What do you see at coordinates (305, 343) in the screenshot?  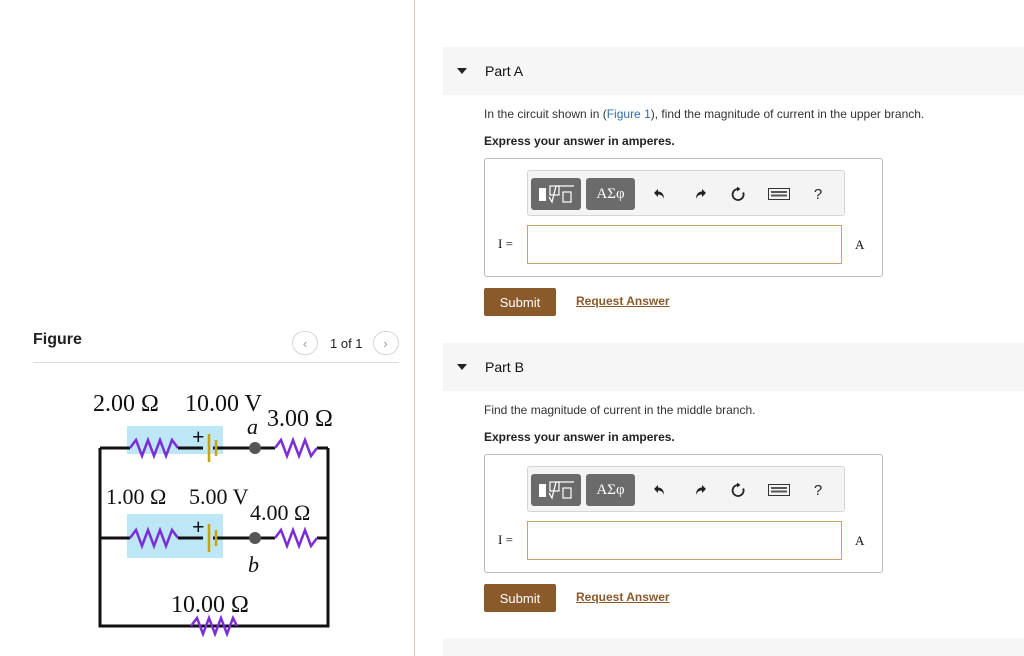 I see `chevron-left-icon: ‹` at bounding box center [305, 343].